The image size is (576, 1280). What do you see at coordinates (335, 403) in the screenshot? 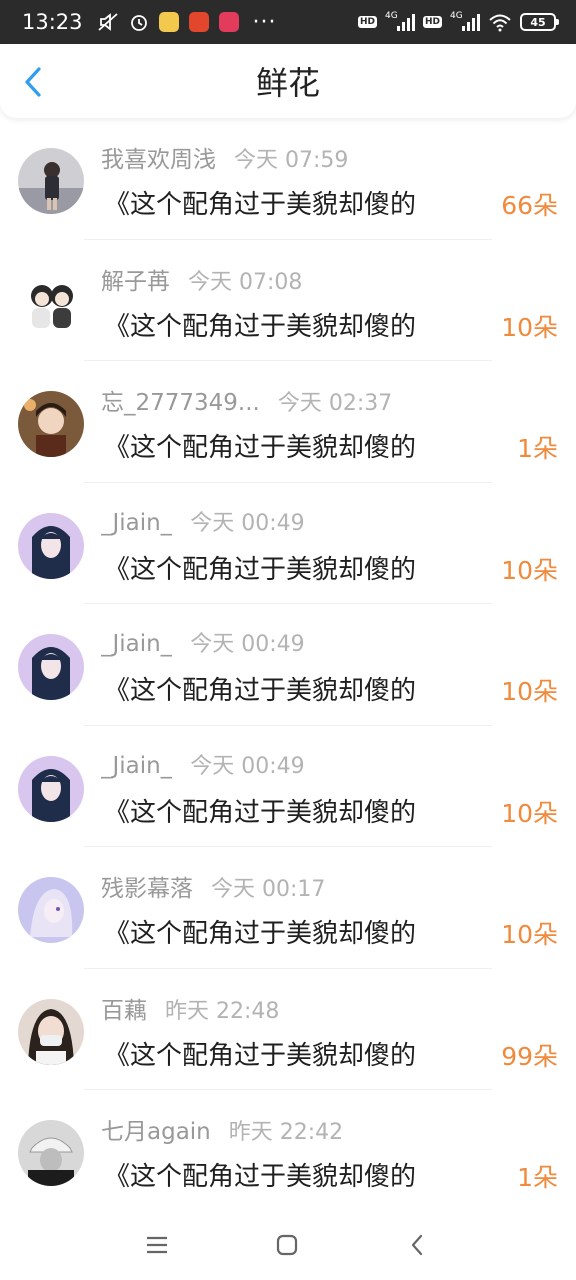
I see `timestamp: 今天 02:37` at bounding box center [335, 403].